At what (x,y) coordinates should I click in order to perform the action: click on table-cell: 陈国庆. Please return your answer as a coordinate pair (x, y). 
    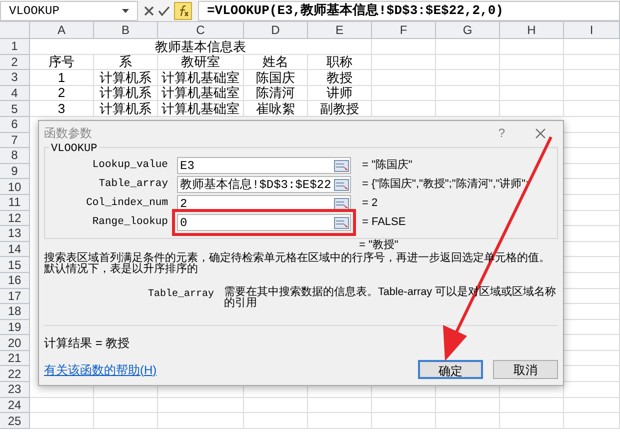
    Looking at the image, I should click on (276, 78).